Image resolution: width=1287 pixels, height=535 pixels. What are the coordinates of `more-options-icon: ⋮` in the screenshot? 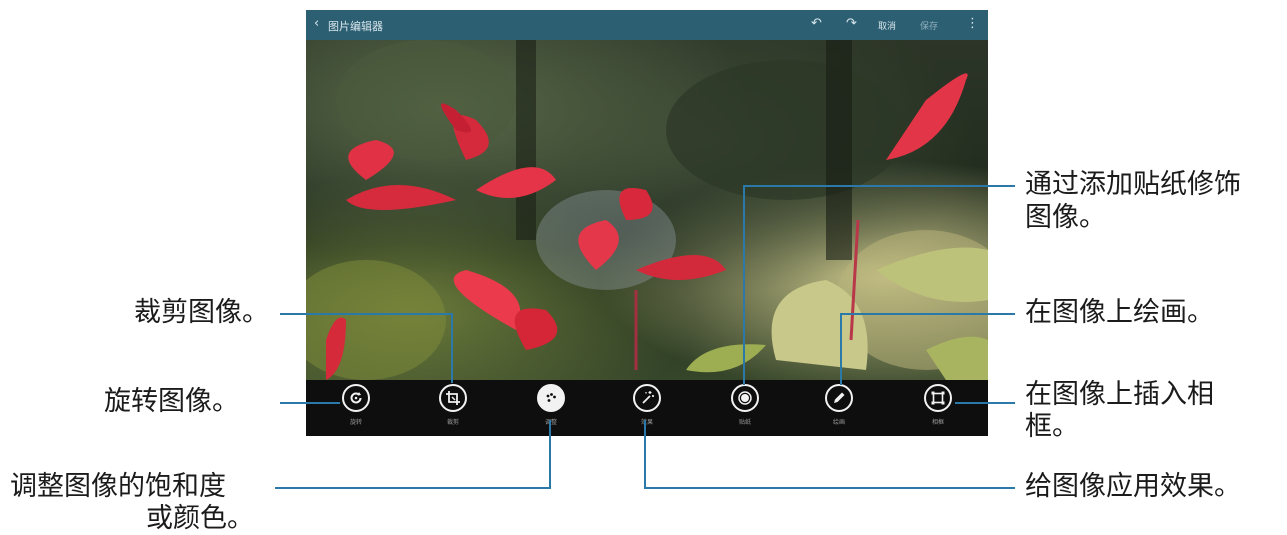 It's located at (972, 23).